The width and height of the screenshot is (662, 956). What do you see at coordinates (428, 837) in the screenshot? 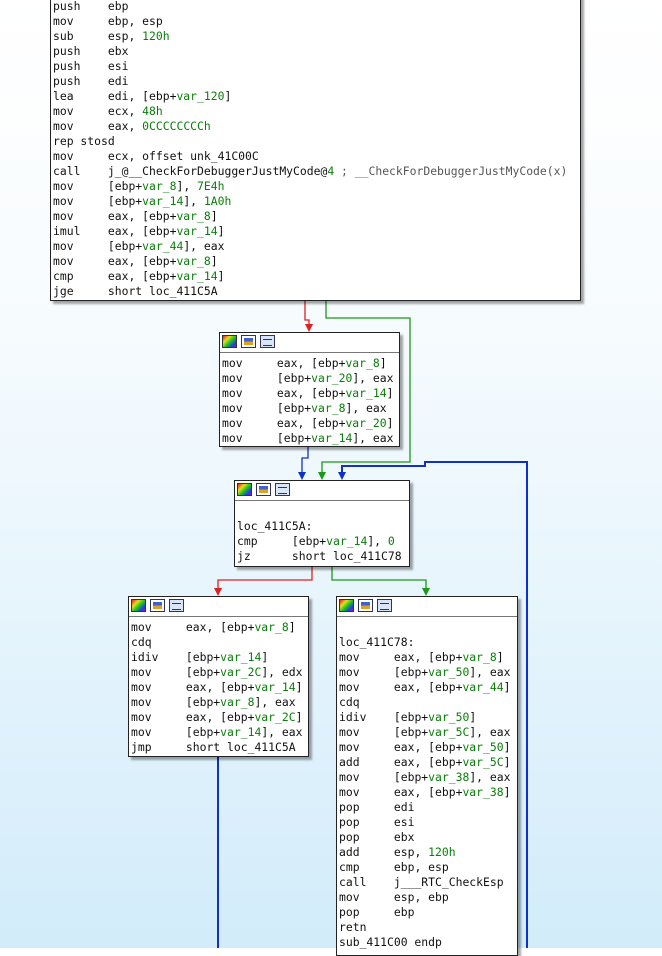
I see `asm-line: pop ebx` at bounding box center [428, 837].